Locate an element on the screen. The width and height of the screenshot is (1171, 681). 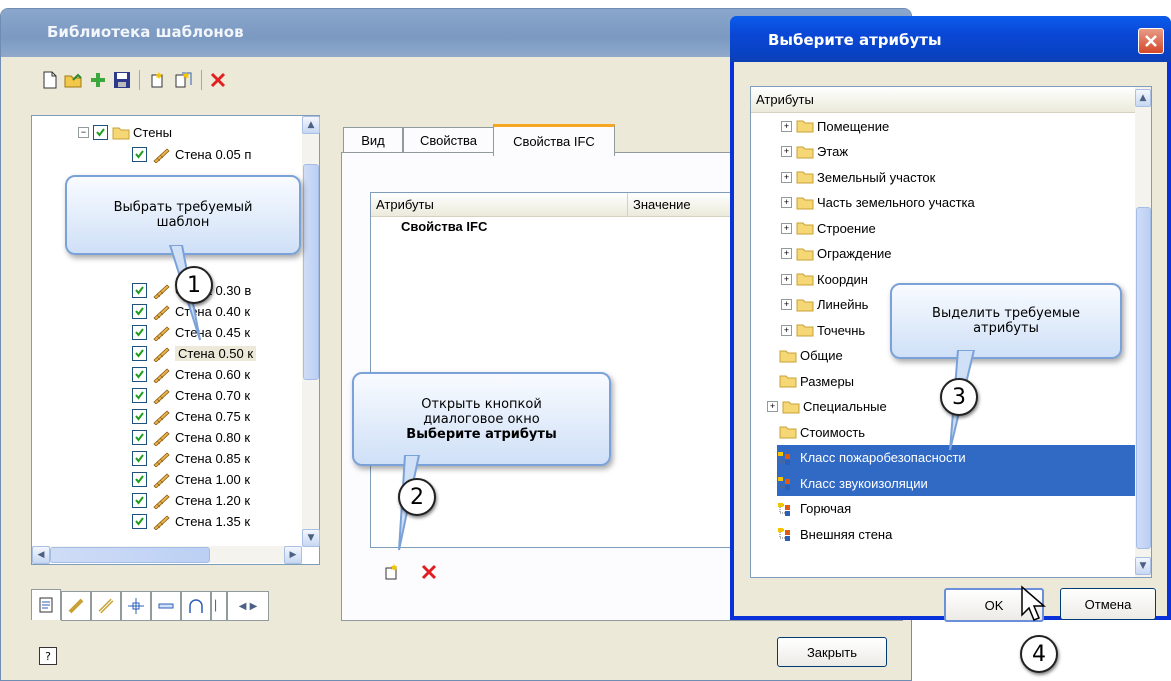
folder-node: + Ограждение is located at coordinates (836, 254).